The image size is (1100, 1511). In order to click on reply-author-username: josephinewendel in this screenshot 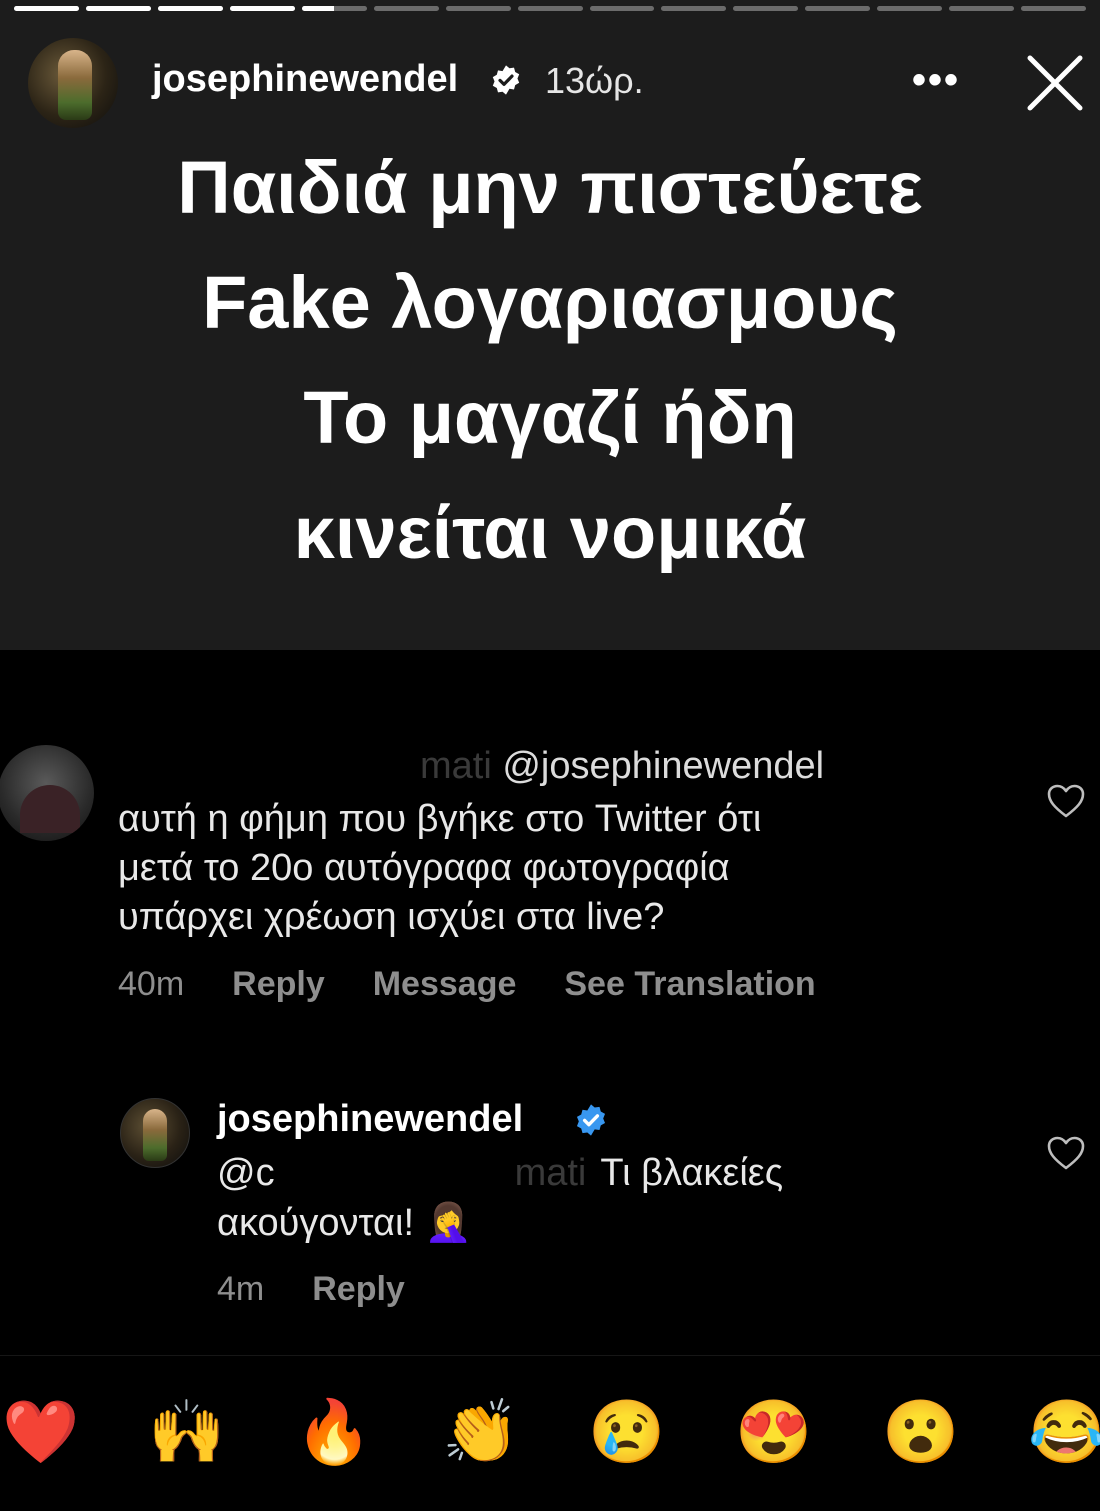, I will do `click(370, 1119)`.